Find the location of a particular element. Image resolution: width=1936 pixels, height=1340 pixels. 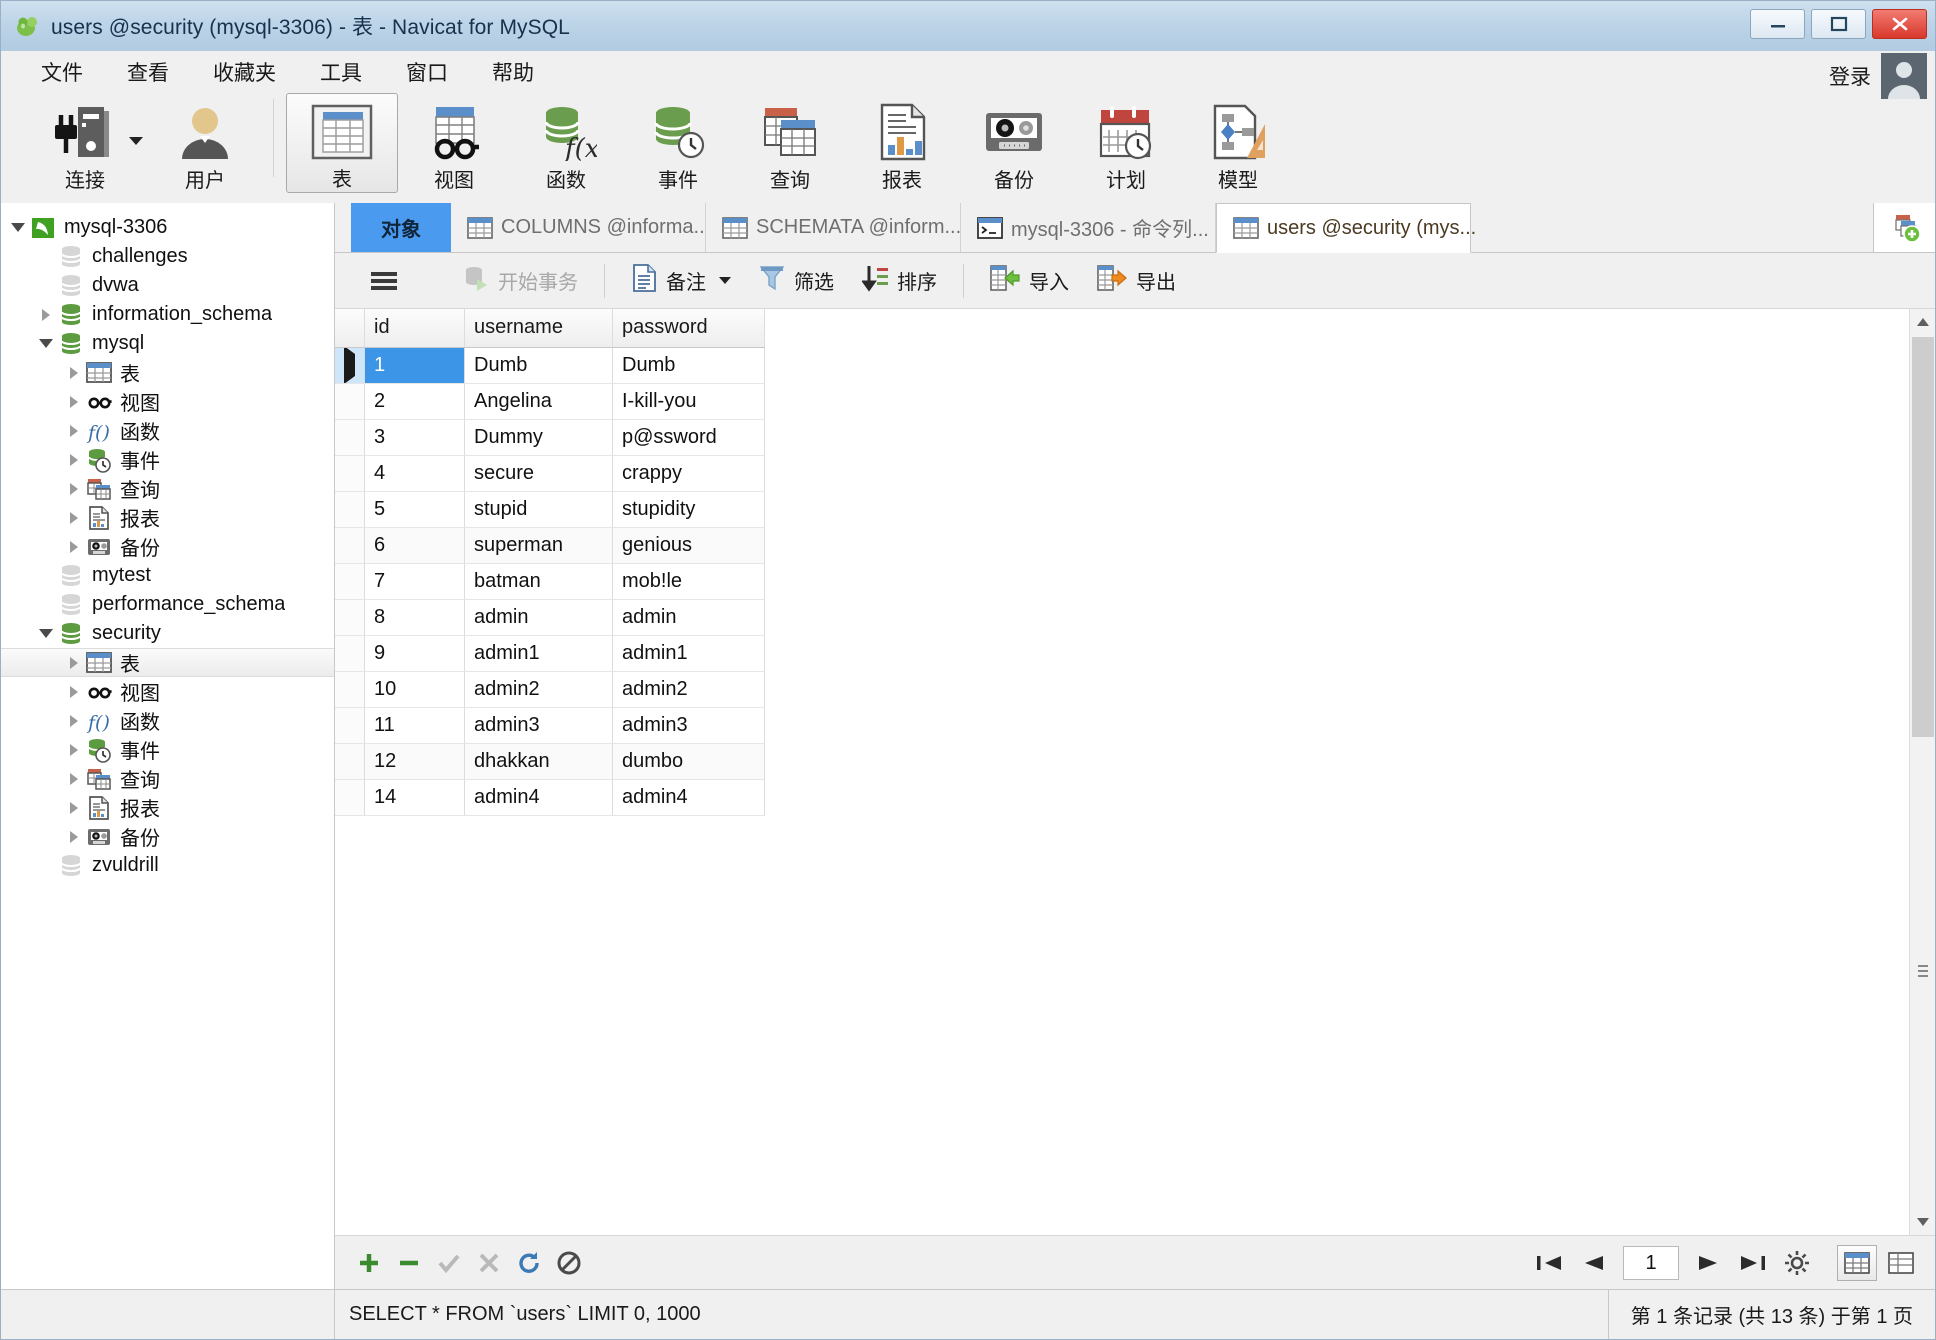

column-header-password: password is located at coordinates (688, 328).